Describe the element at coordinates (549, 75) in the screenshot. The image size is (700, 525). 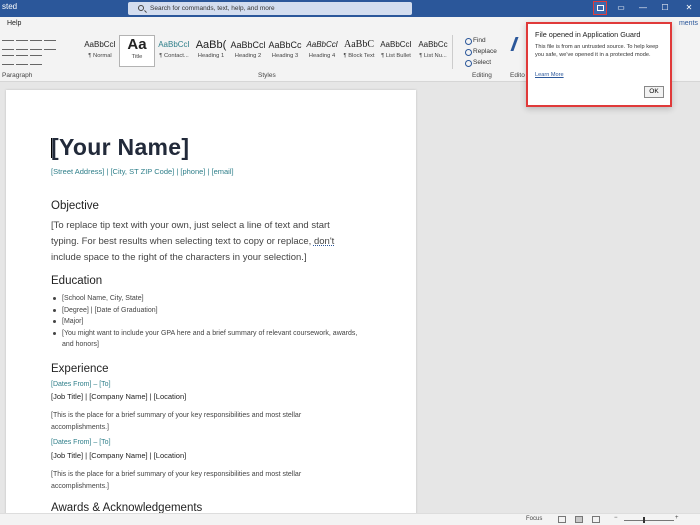
I see `learn-more-link: Learn More` at that location.